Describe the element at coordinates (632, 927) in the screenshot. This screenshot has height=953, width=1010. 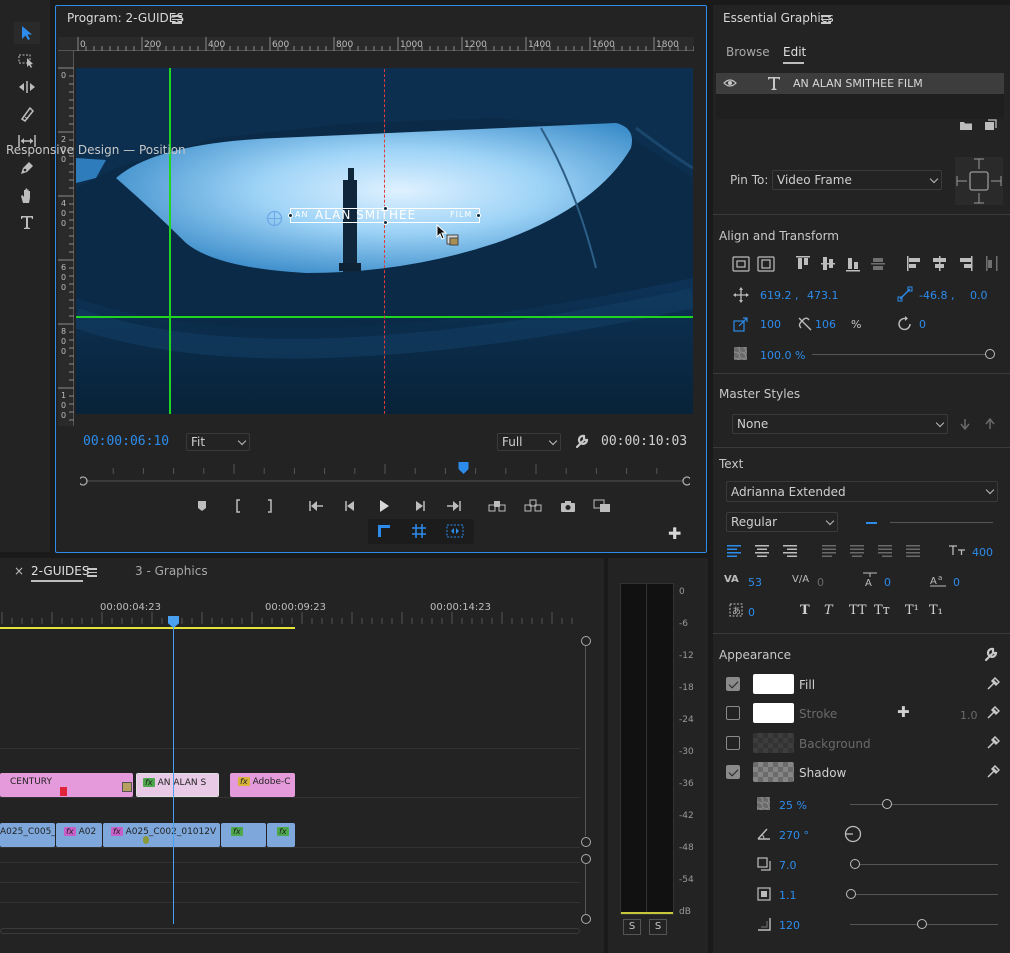
I see `solo-left-button: S` at that location.